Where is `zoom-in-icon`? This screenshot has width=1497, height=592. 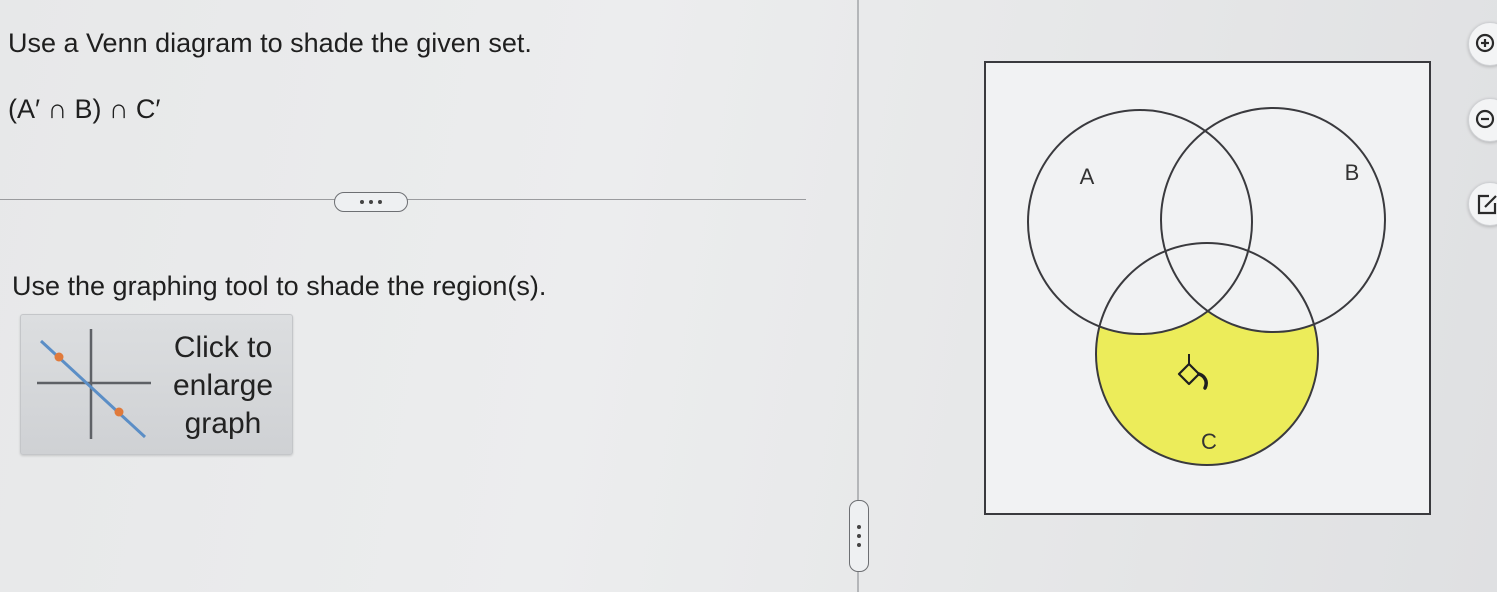 zoom-in-icon is located at coordinates (1485, 43).